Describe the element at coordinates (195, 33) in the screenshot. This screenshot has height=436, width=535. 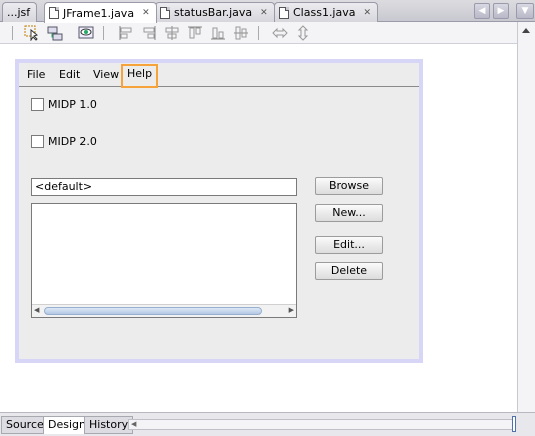
I see `align-top-icon` at that location.